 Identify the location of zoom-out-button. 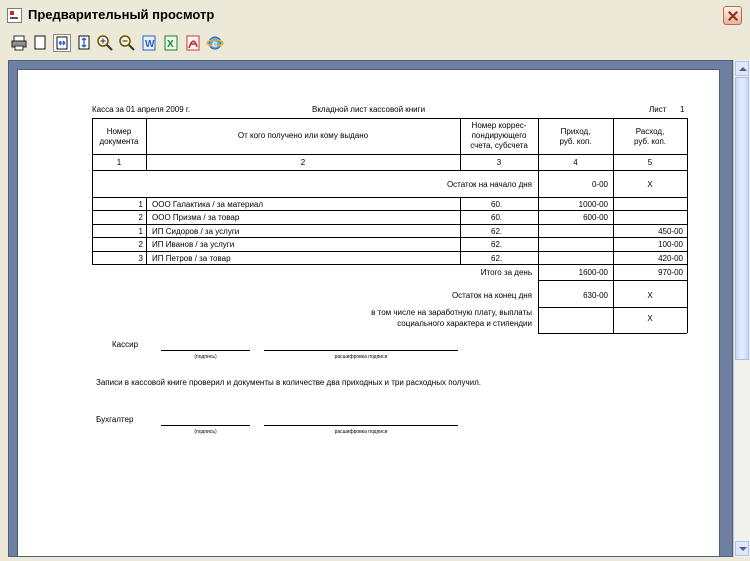
(127, 43).